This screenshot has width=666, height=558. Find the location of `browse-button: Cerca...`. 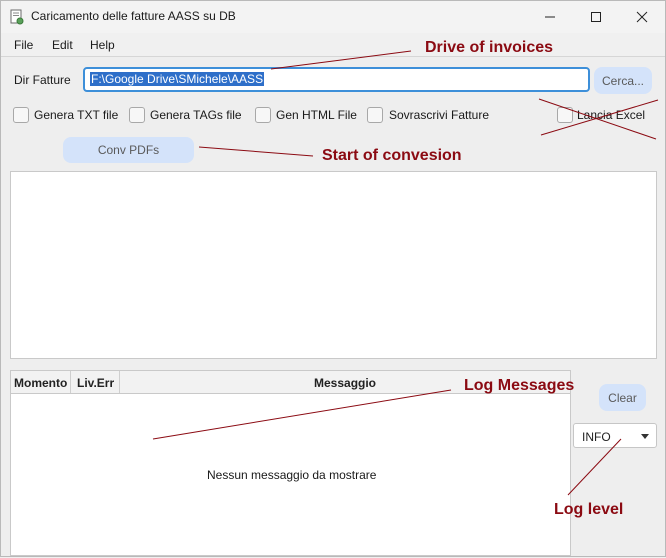

browse-button: Cerca... is located at coordinates (623, 80).